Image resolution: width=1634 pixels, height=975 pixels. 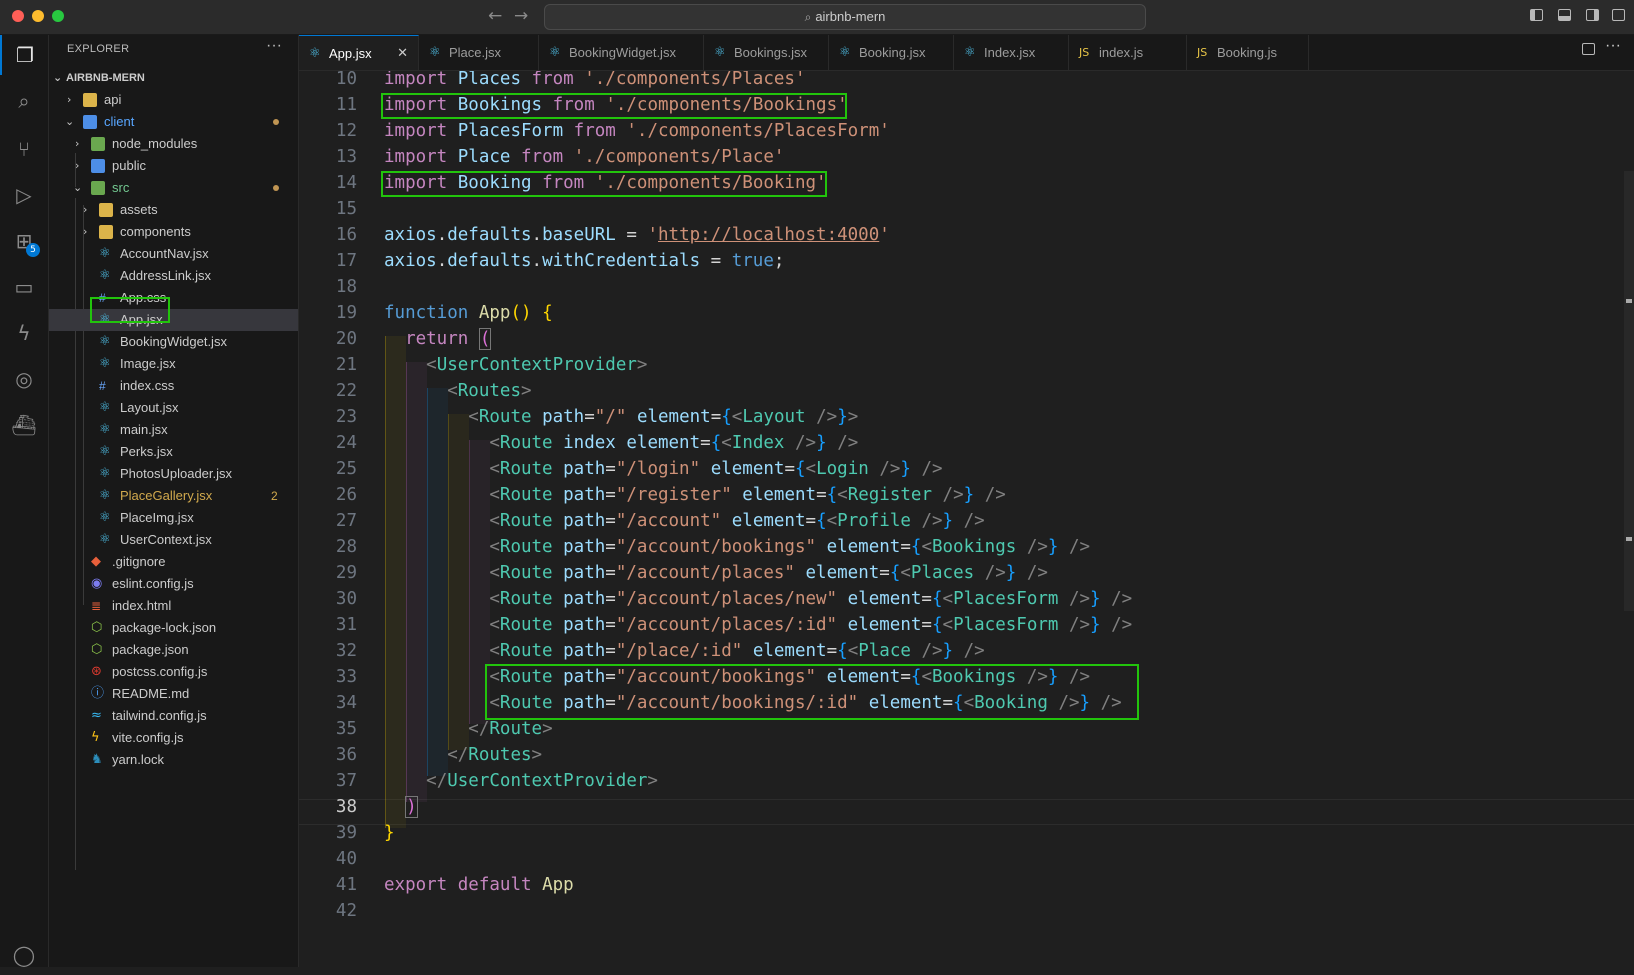 I want to click on source-control-icon: ⑂, so click(x=24, y=149).